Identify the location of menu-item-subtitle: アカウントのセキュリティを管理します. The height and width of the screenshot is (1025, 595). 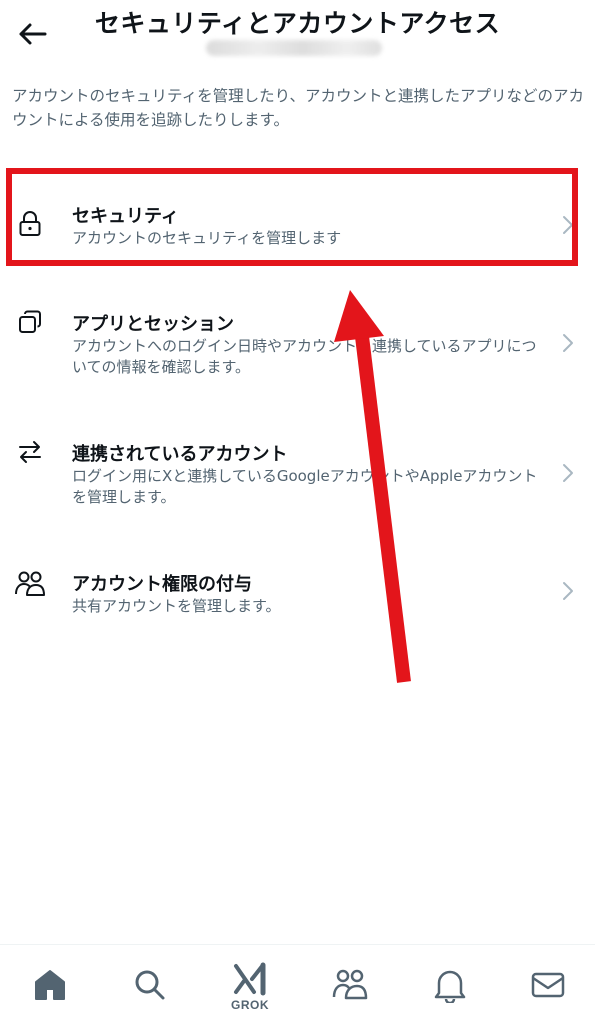
(207, 238).